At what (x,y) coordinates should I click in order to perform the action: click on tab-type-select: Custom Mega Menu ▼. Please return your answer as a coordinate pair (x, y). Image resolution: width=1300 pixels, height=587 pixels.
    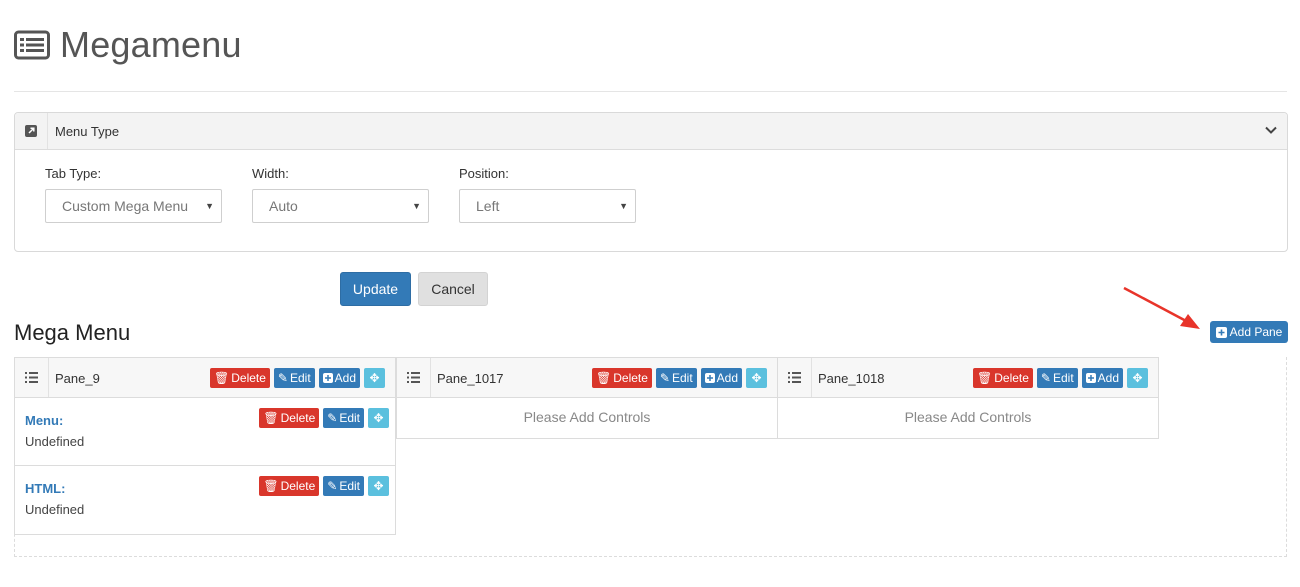
    Looking at the image, I should click on (133, 206).